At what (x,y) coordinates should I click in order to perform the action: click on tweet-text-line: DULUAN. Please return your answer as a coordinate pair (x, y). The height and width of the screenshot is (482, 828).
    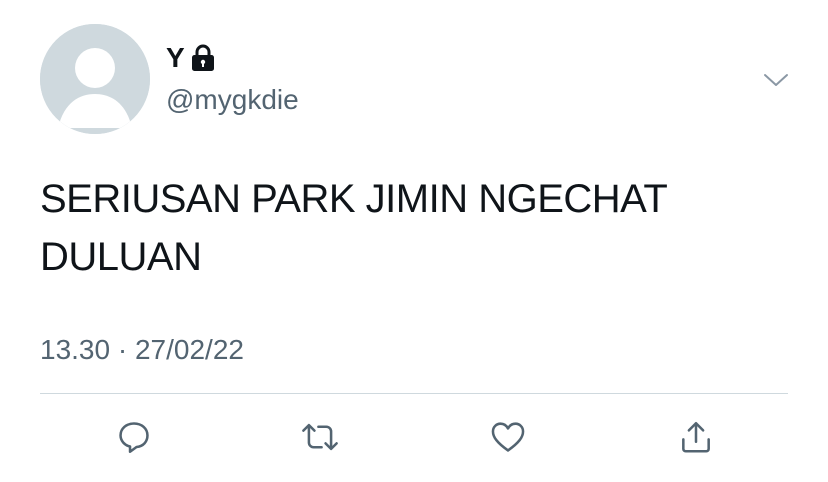
    Looking at the image, I should click on (121, 257).